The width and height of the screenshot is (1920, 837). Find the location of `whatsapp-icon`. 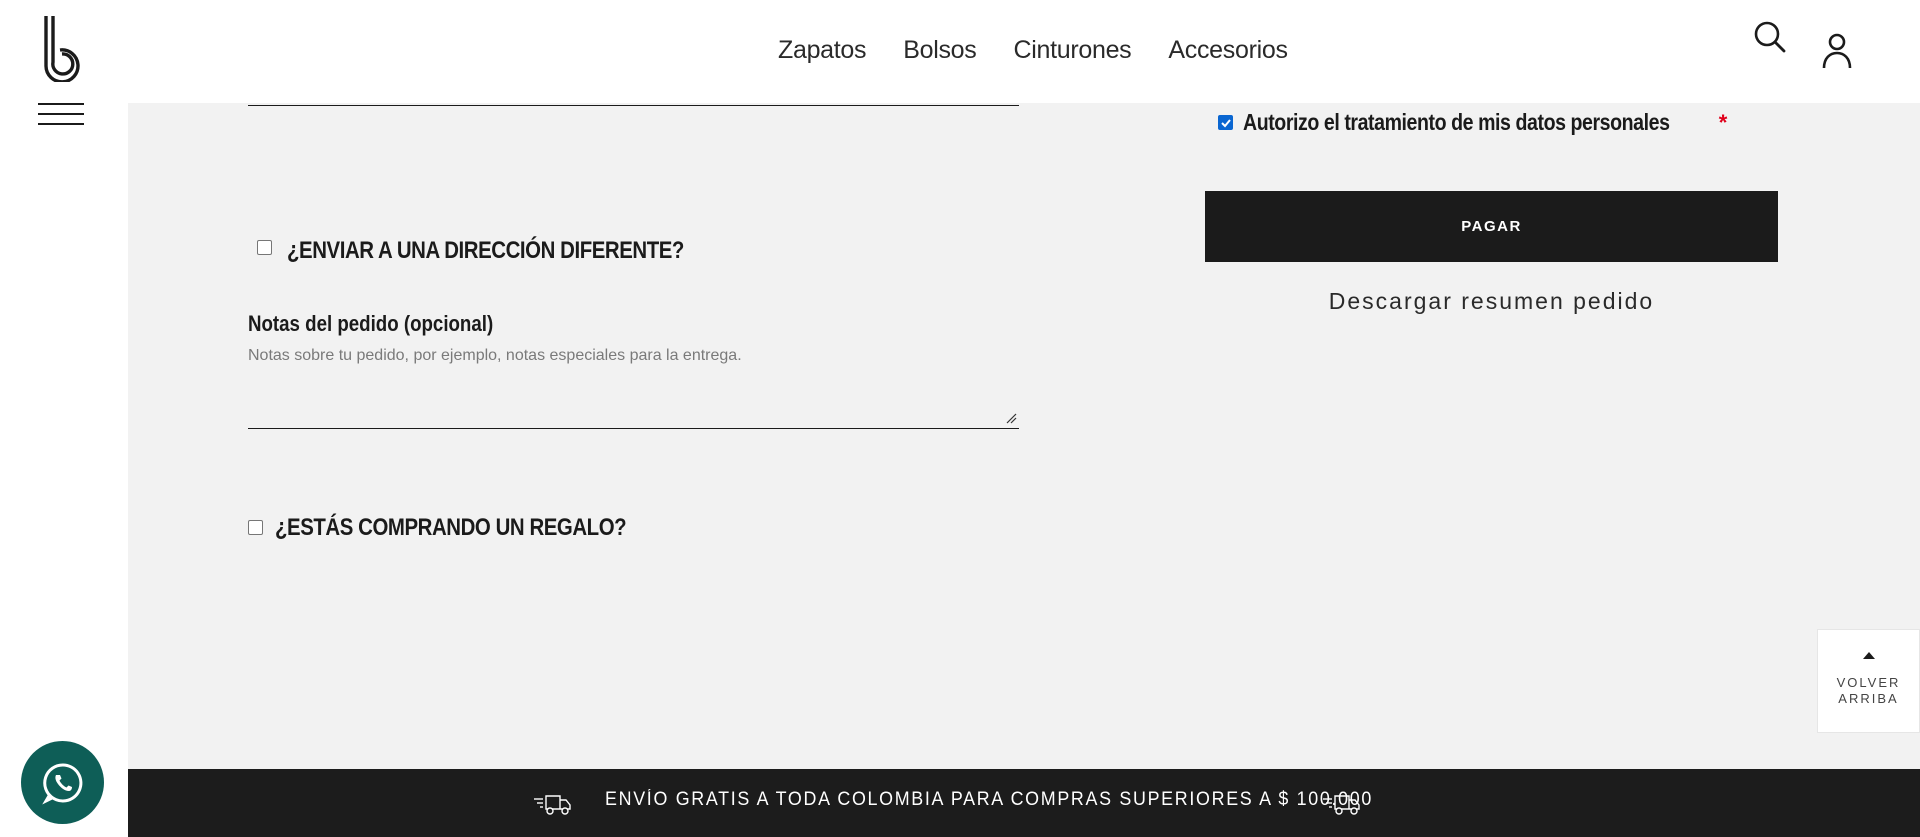

whatsapp-icon is located at coordinates (61, 783).